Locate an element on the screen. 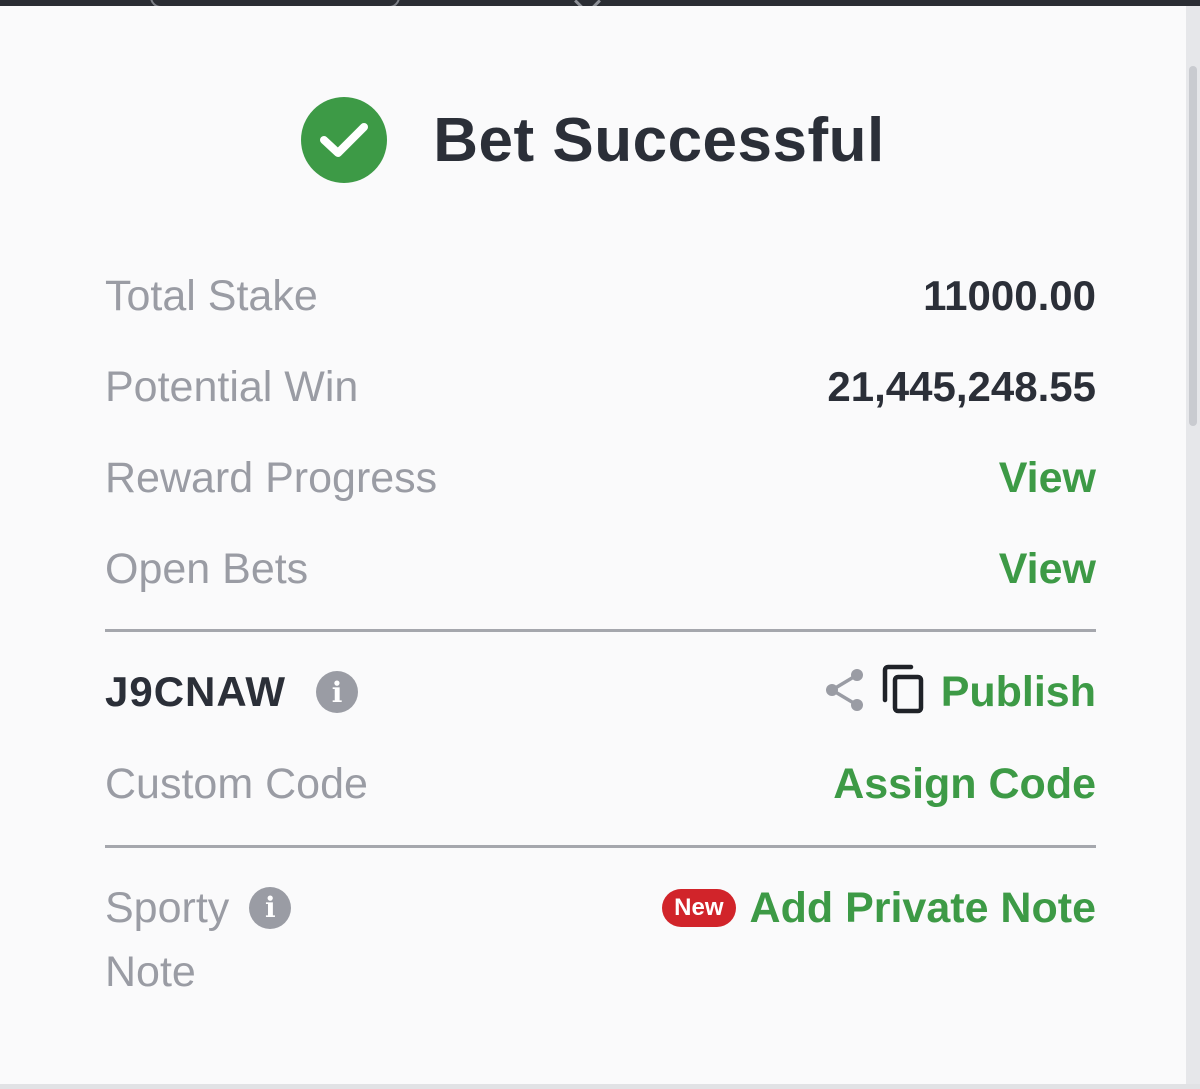  add-note-actions: New Add Private Note is located at coordinates (879, 908).